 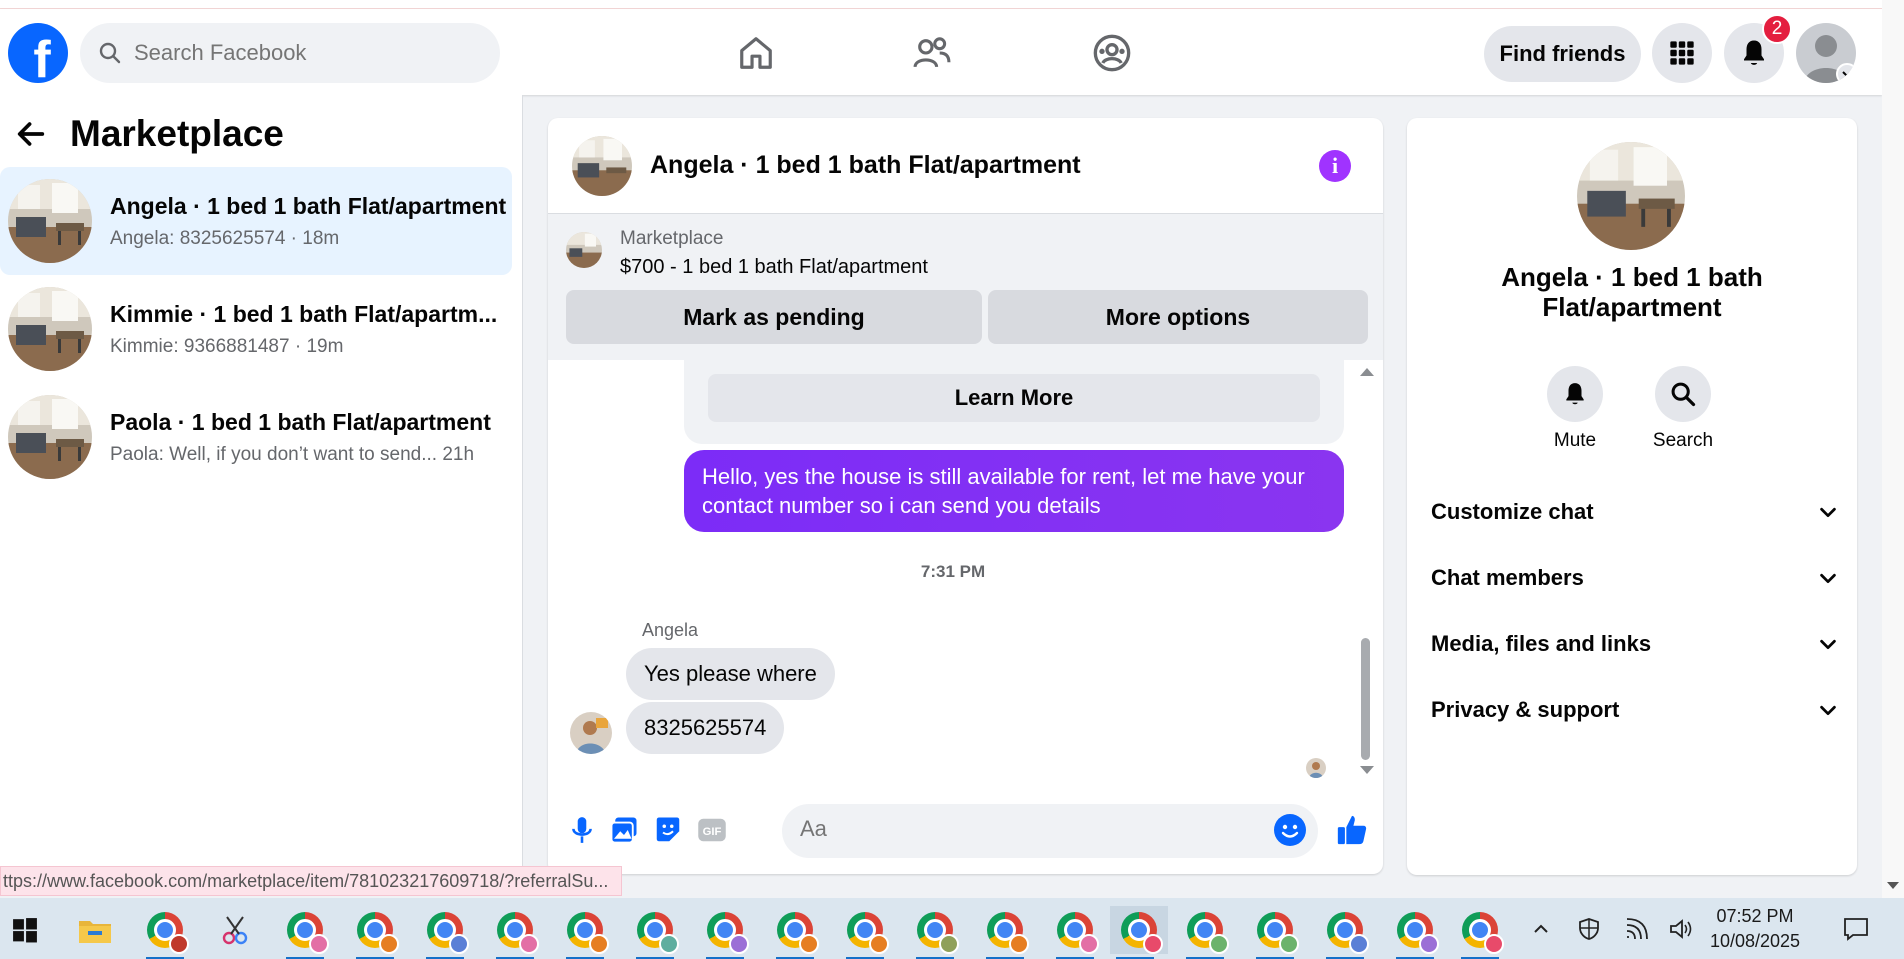 What do you see at coordinates (235, 930) in the screenshot?
I see `snipping-tool-icon` at bounding box center [235, 930].